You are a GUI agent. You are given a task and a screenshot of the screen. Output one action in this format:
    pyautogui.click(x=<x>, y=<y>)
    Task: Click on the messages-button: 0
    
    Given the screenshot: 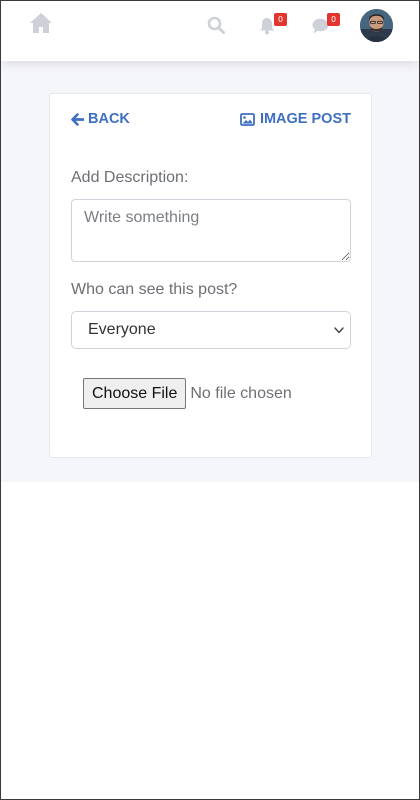 What is the action you would take?
    pyautogui.click(x=327, y=25)
    